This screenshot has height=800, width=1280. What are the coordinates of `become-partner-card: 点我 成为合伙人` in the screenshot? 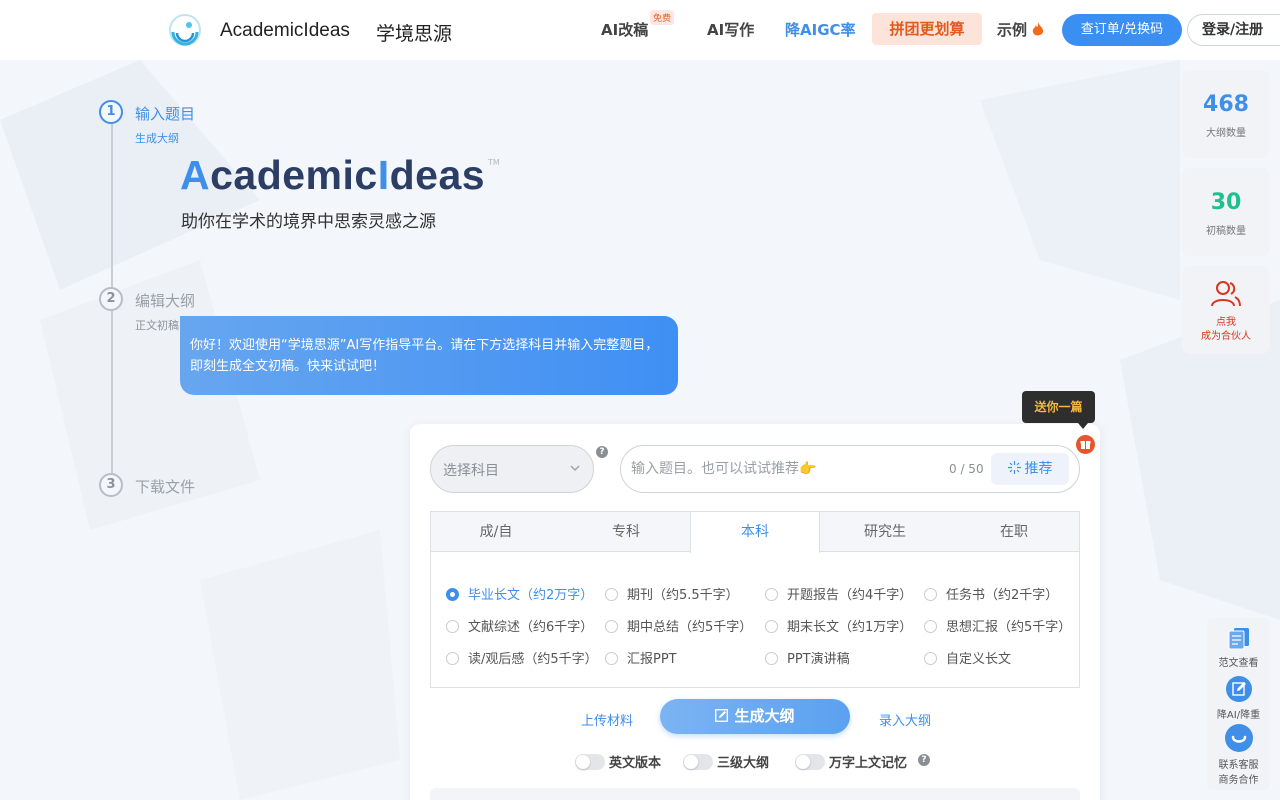 It's located at (1226, 310).